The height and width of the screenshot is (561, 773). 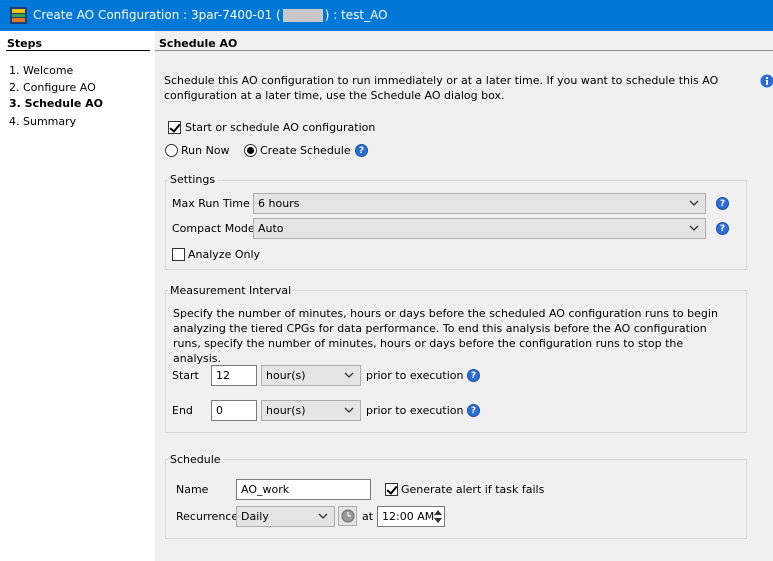 I want to click on max-run-time-value: 6 hours, so click(x=279, y=203).